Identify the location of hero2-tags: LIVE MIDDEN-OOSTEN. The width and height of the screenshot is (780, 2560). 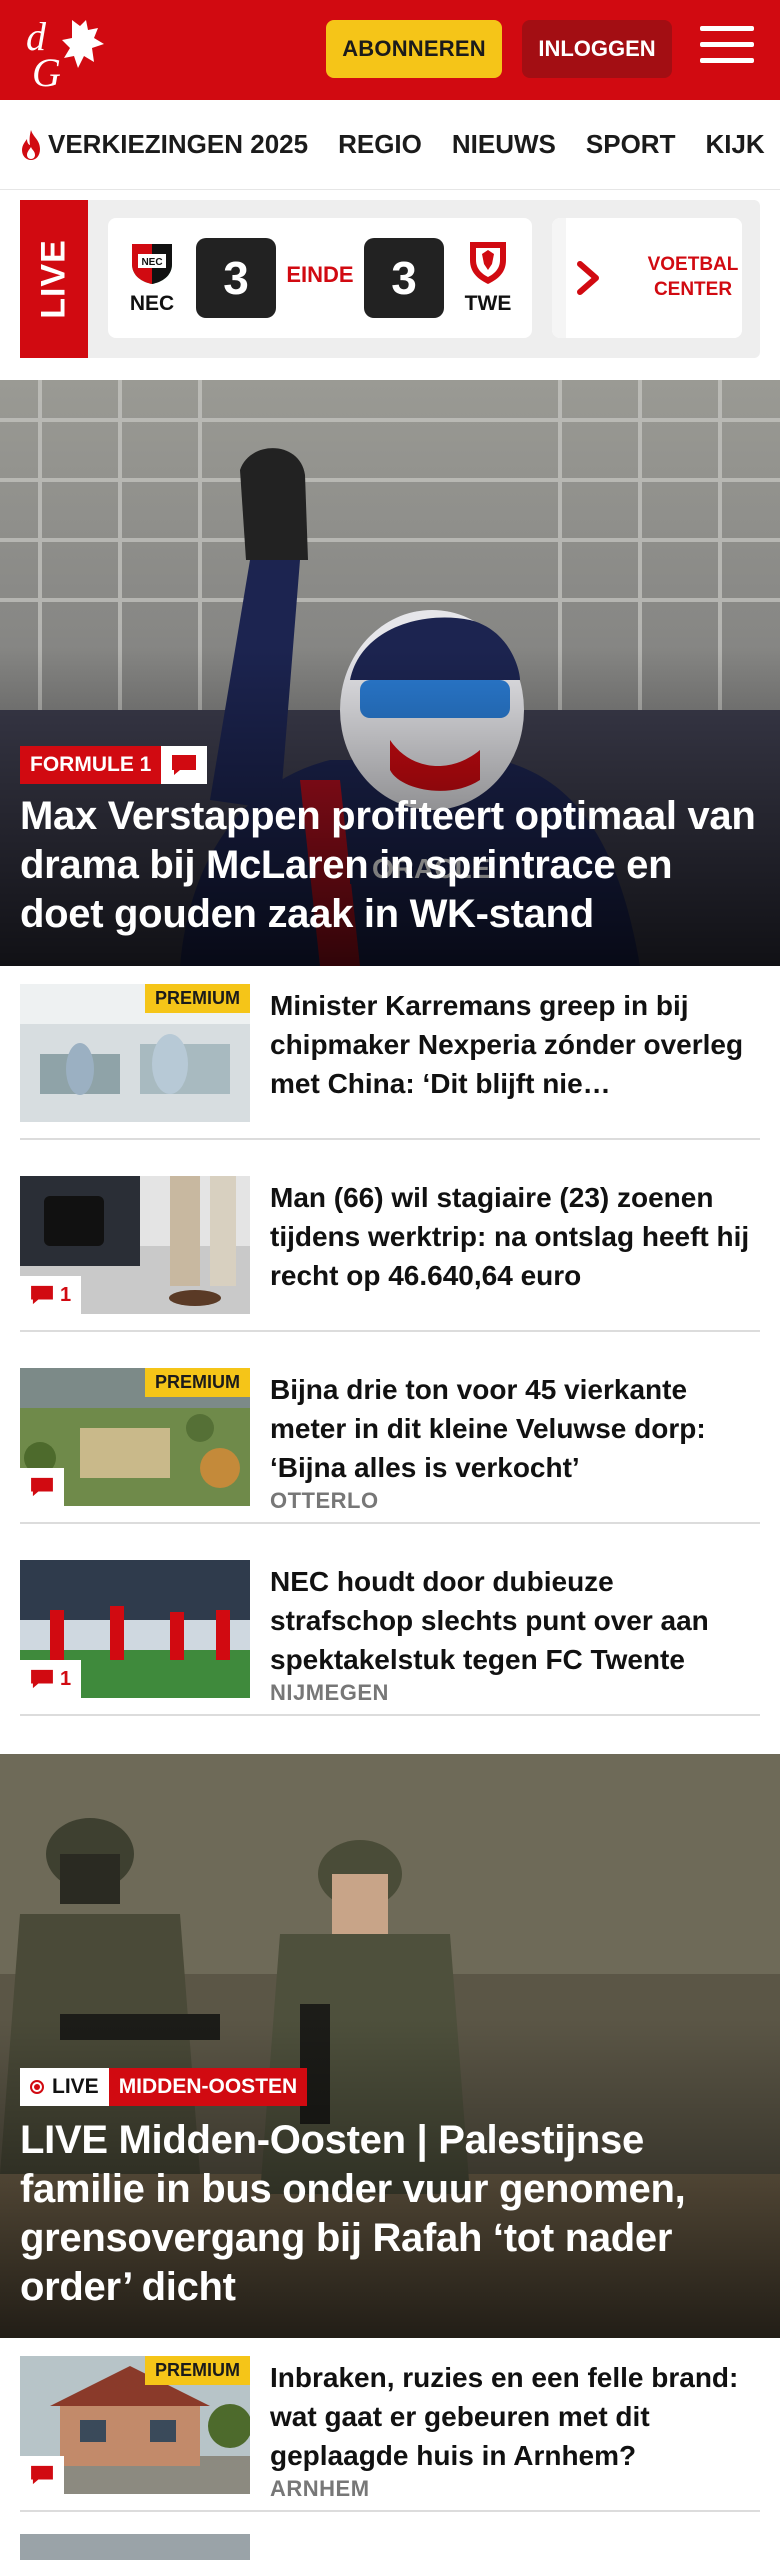
(164, 2087).